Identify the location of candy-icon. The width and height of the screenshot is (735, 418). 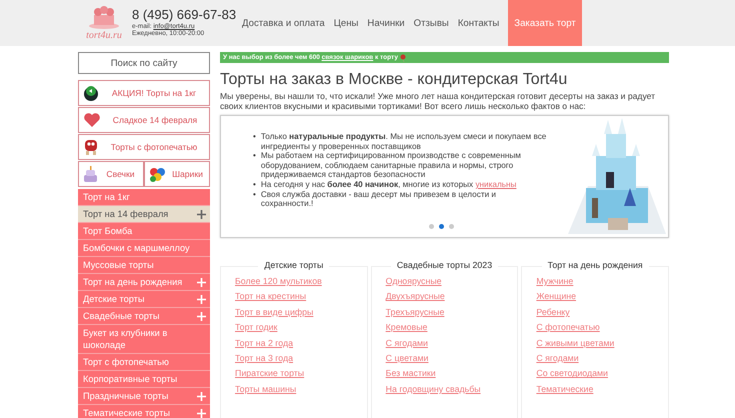
(91, 147).